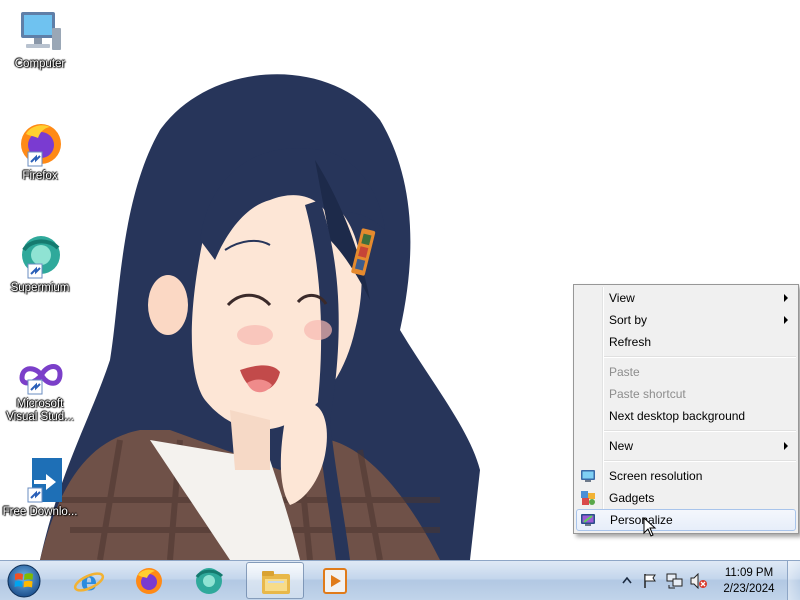  I want to click on gadgets-icon, so click(588, 498).